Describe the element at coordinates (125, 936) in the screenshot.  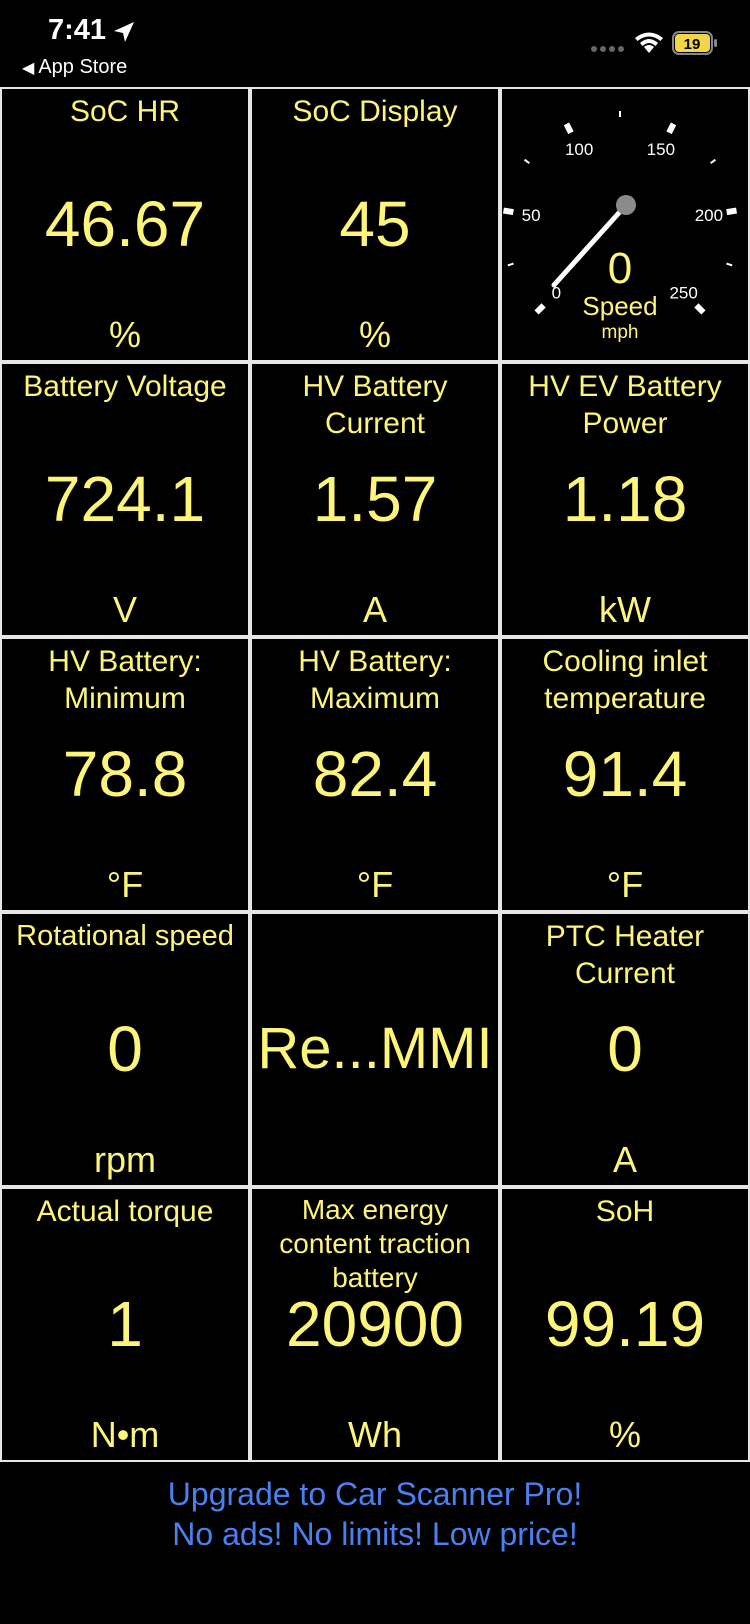
I see `tile-title: Rotational speed` at that location.